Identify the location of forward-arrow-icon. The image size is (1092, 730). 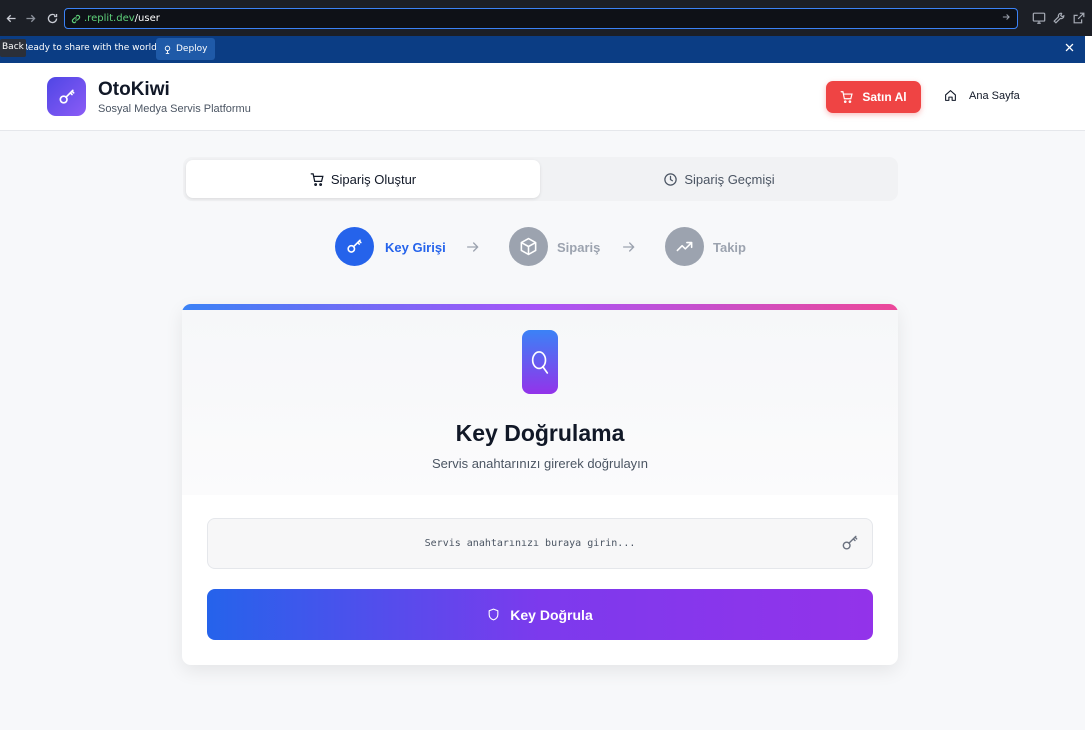
(30, 18).